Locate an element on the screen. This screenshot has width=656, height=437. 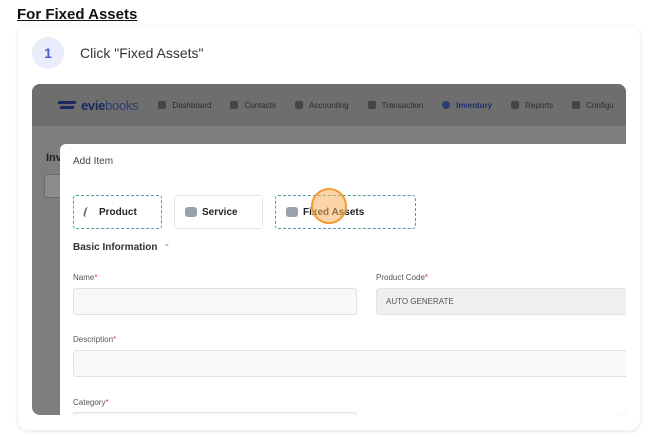
nav-item-dashboard: Dashboard is located at coordinates (184, 105).